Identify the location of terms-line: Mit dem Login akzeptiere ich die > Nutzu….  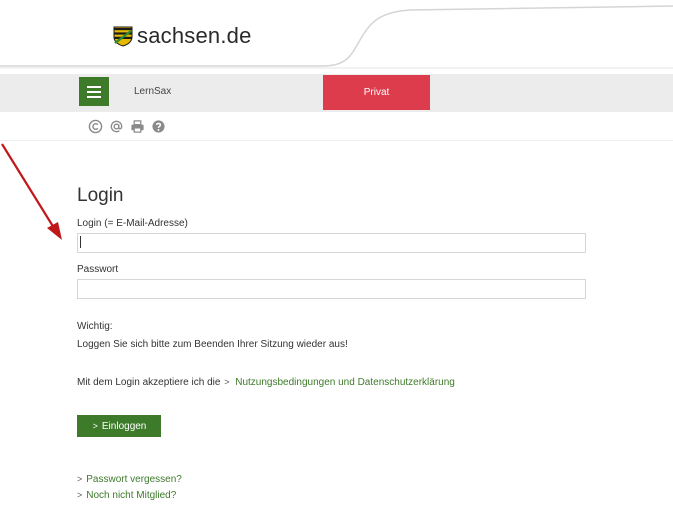
(266, 382).